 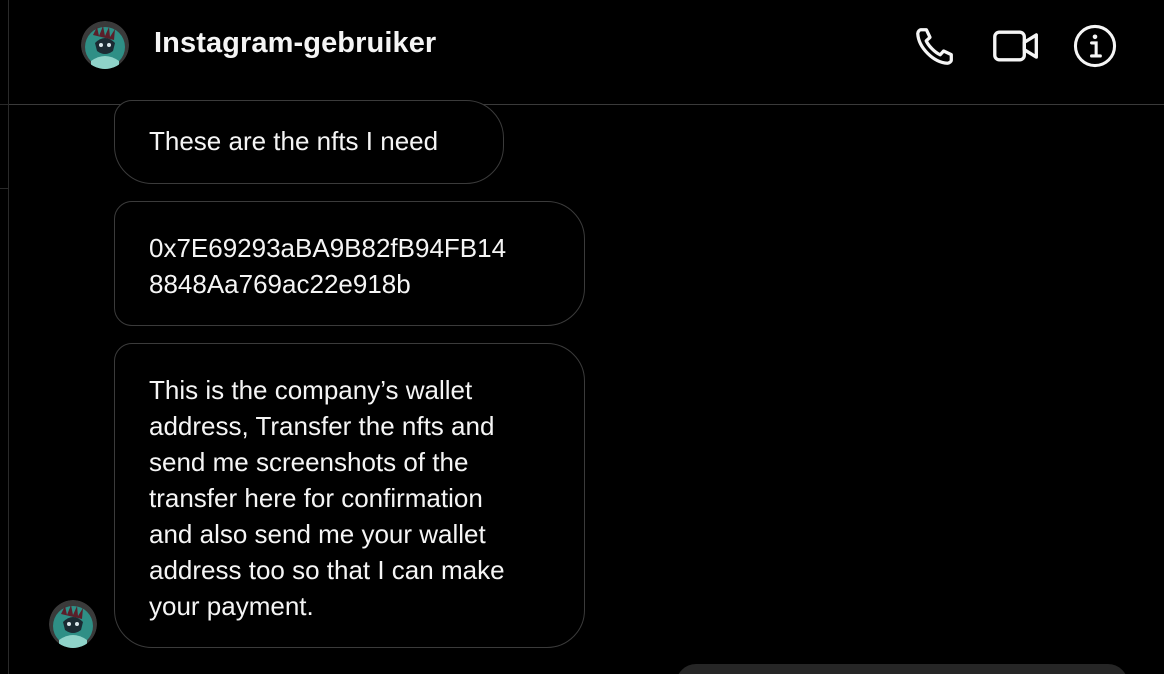 What do you see at coordinates (935, 46) in the screenshot?
I see `phone-icon` at bounding box center [935, 46].